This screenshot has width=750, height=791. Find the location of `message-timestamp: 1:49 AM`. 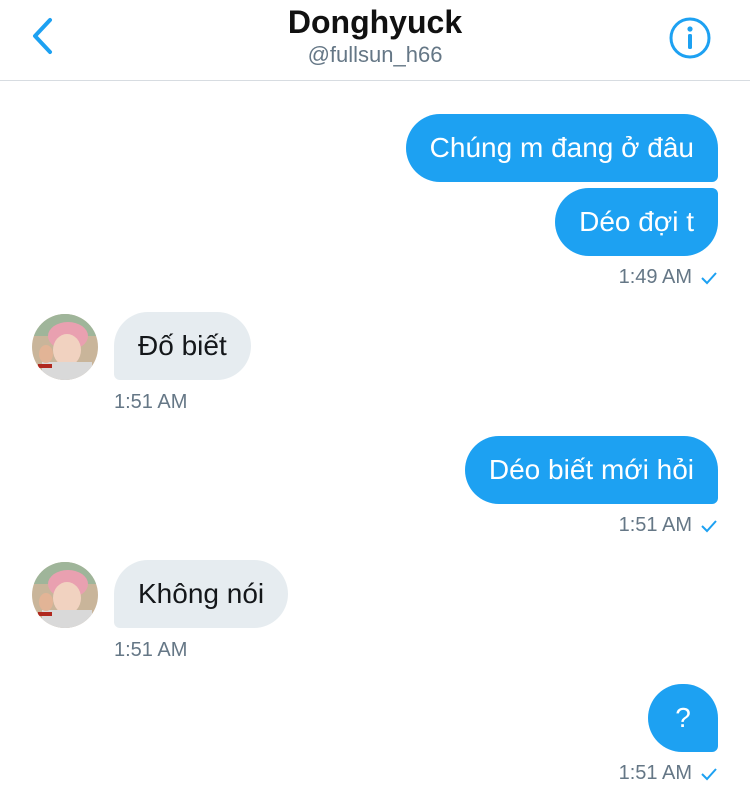

message-timestamp: 1:49 AM is located at coordinates (668, 277).